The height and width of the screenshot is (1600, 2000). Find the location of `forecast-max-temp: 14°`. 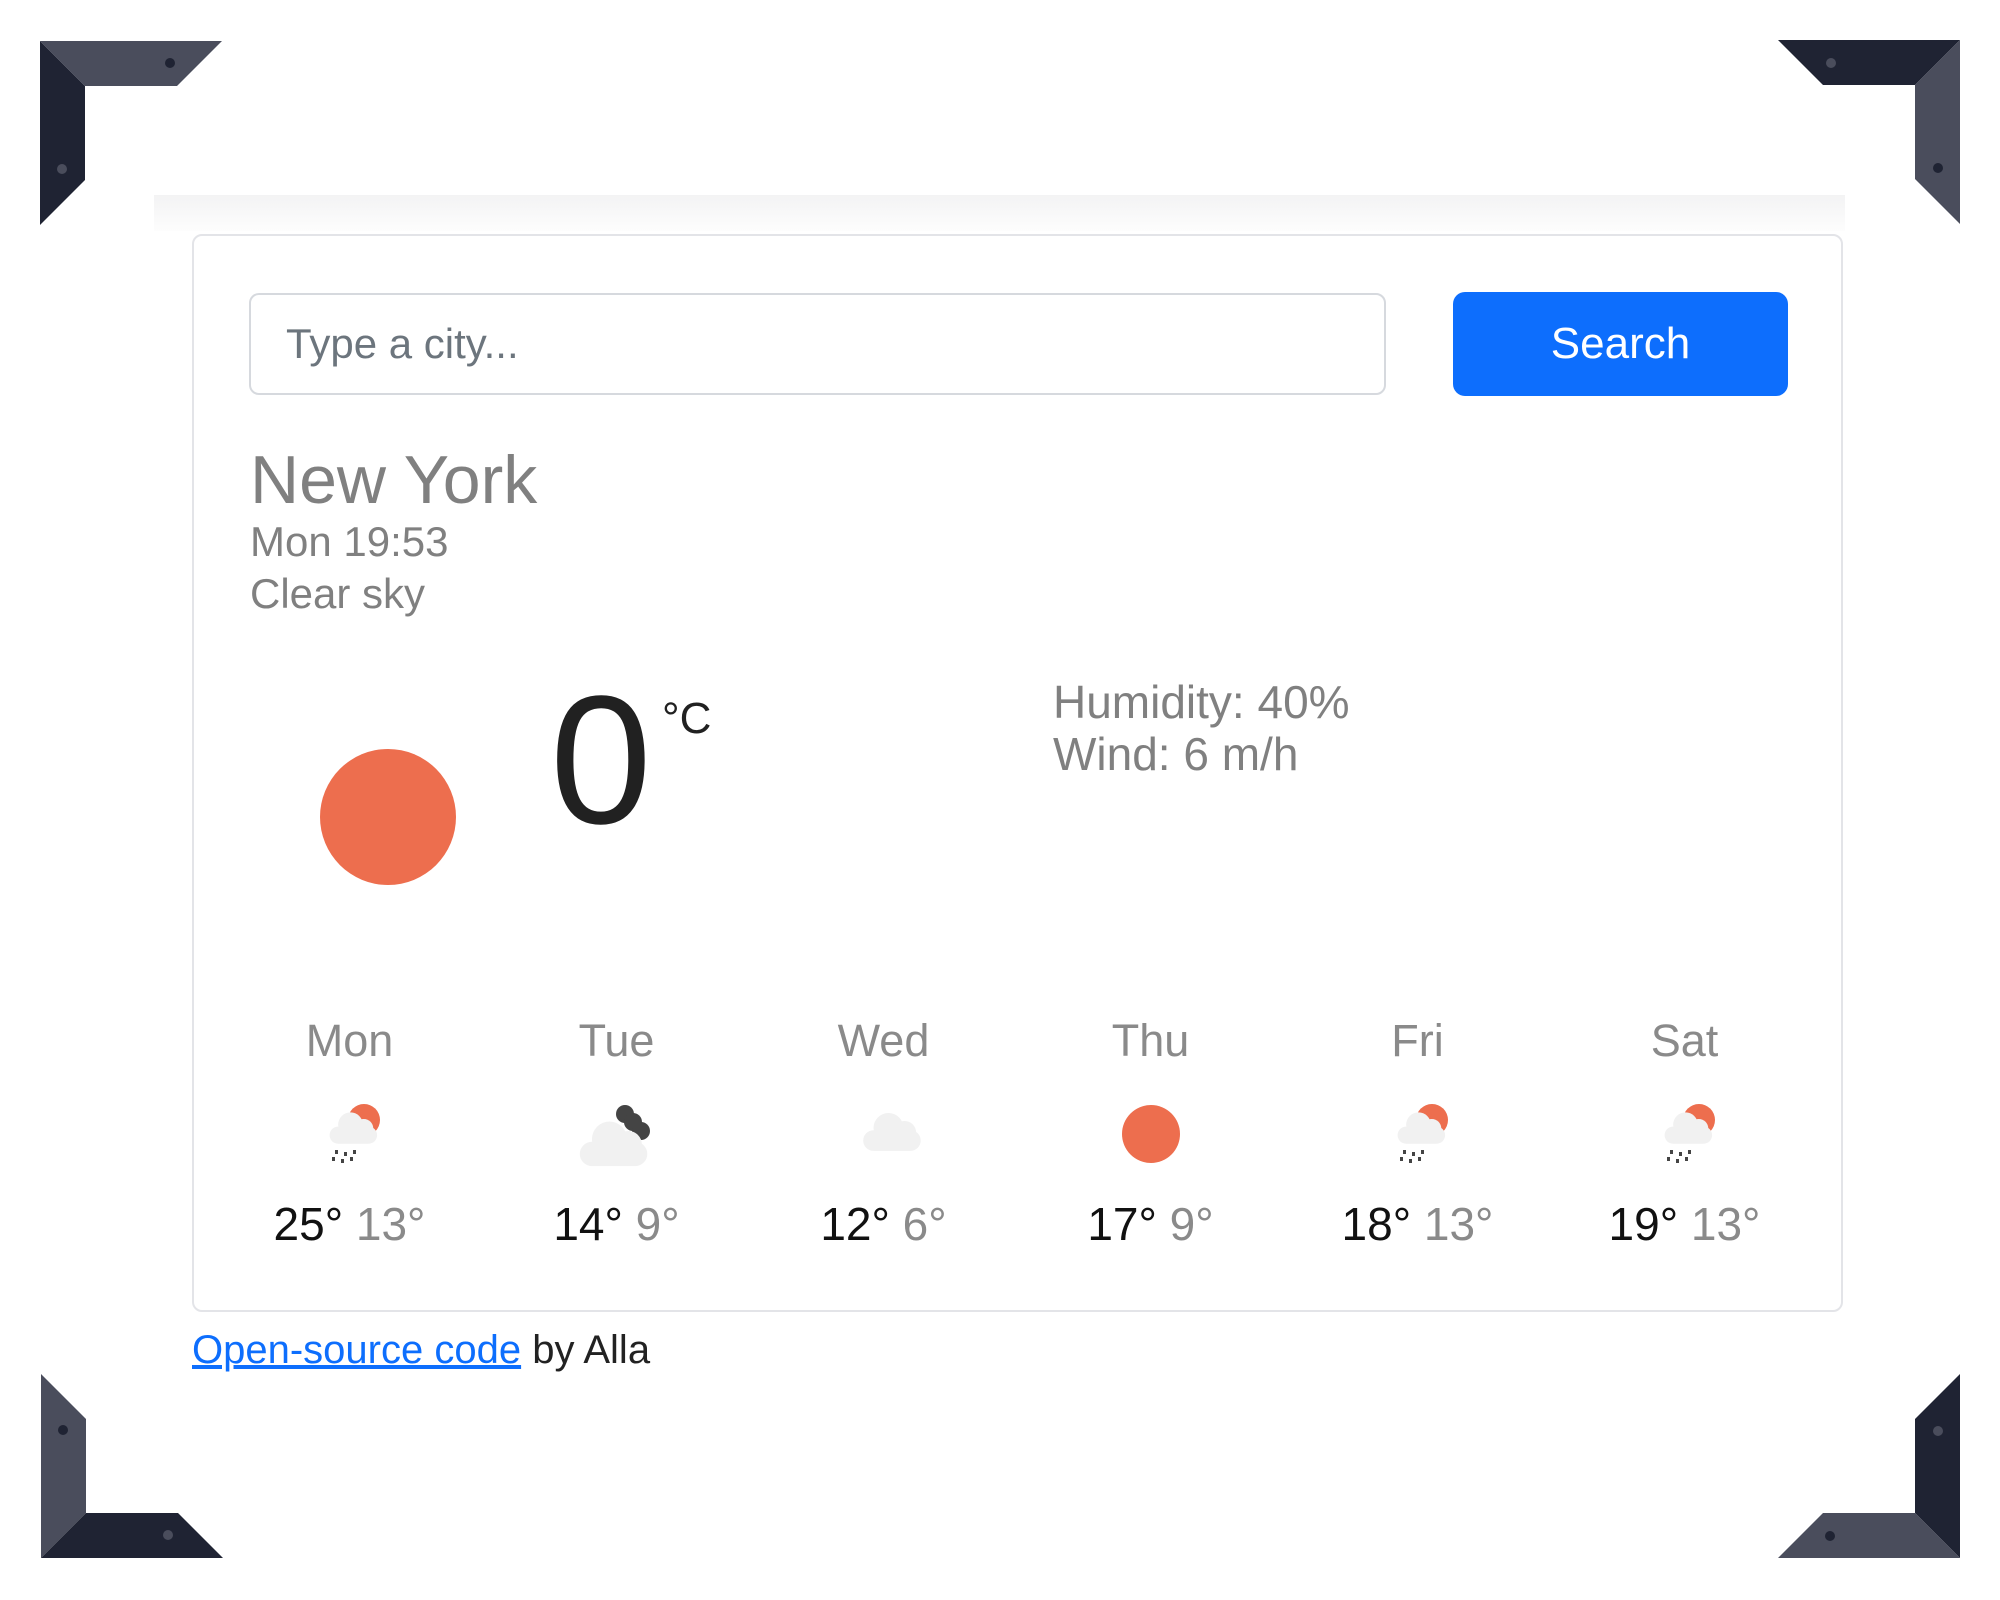

forecast-max-temp: 14° is located at coordinates (588, 1224).